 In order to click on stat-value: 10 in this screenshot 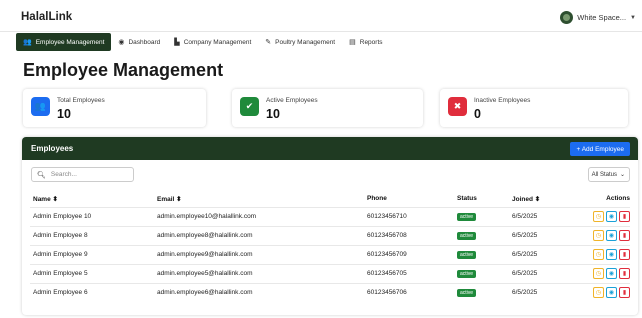, I will do `click(273, 114)`.